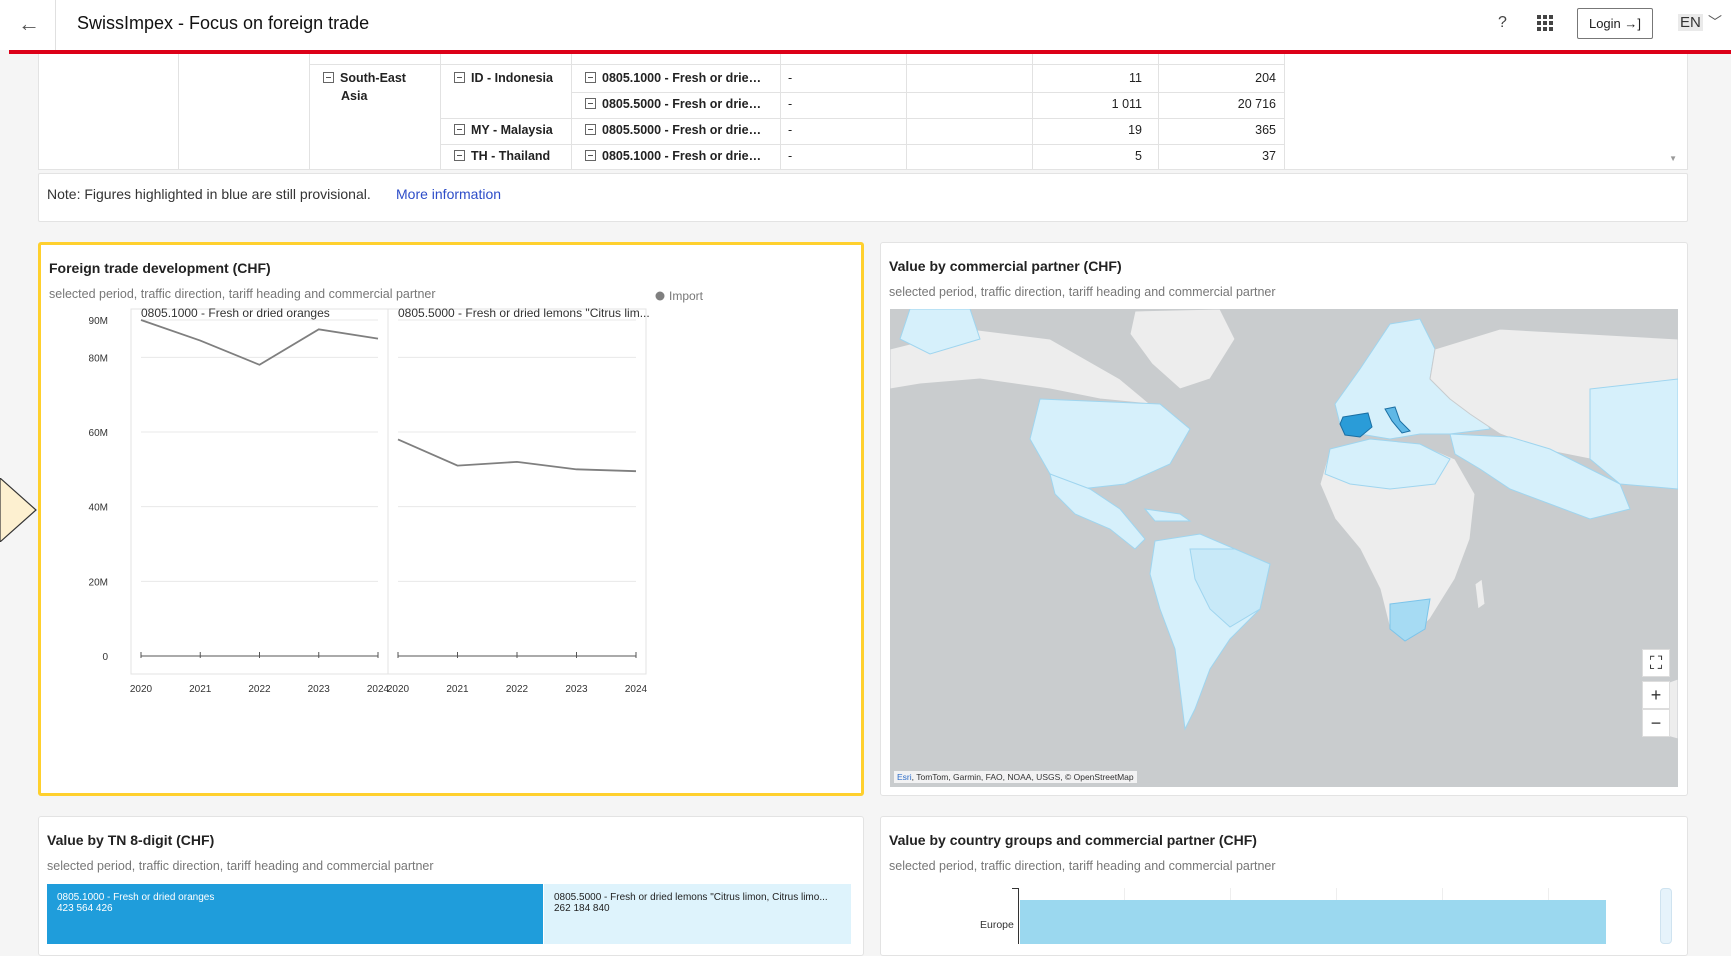  I want to click on table-country-cell: MY - Malaysia, so click(503, 130).